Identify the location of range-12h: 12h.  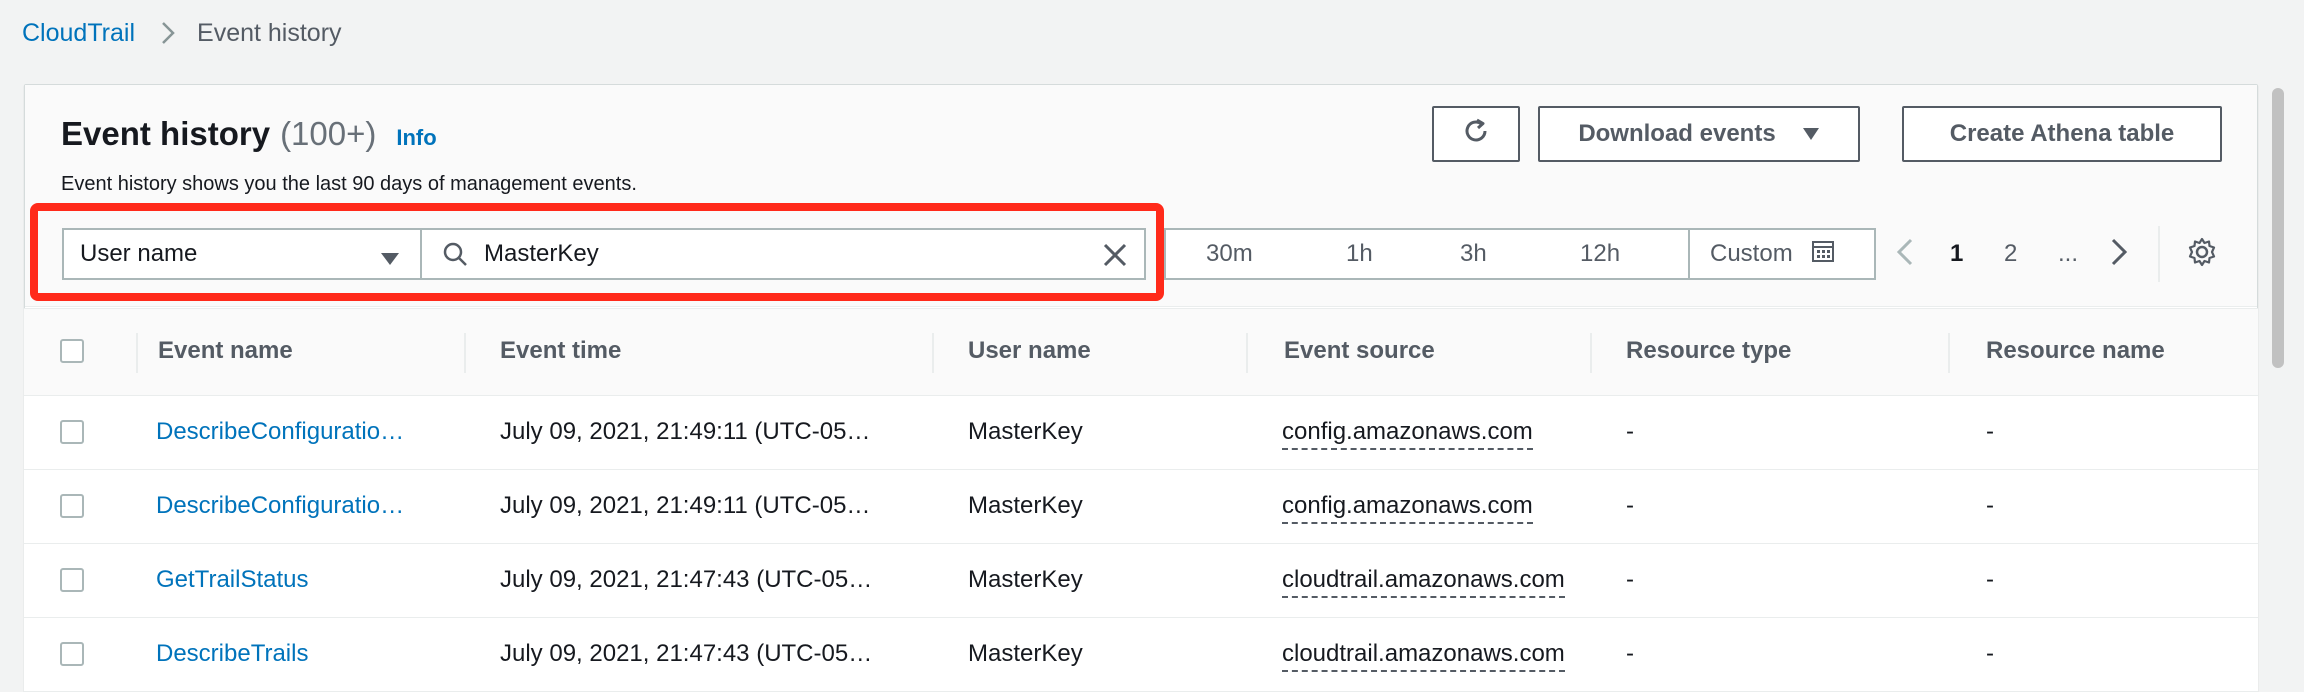
(1600, 254).